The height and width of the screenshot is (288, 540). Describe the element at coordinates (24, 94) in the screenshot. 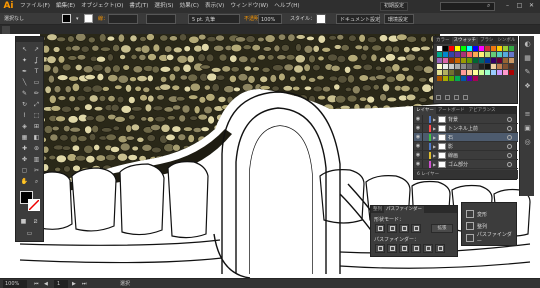

I see `brush-icon: ✎` at that location.